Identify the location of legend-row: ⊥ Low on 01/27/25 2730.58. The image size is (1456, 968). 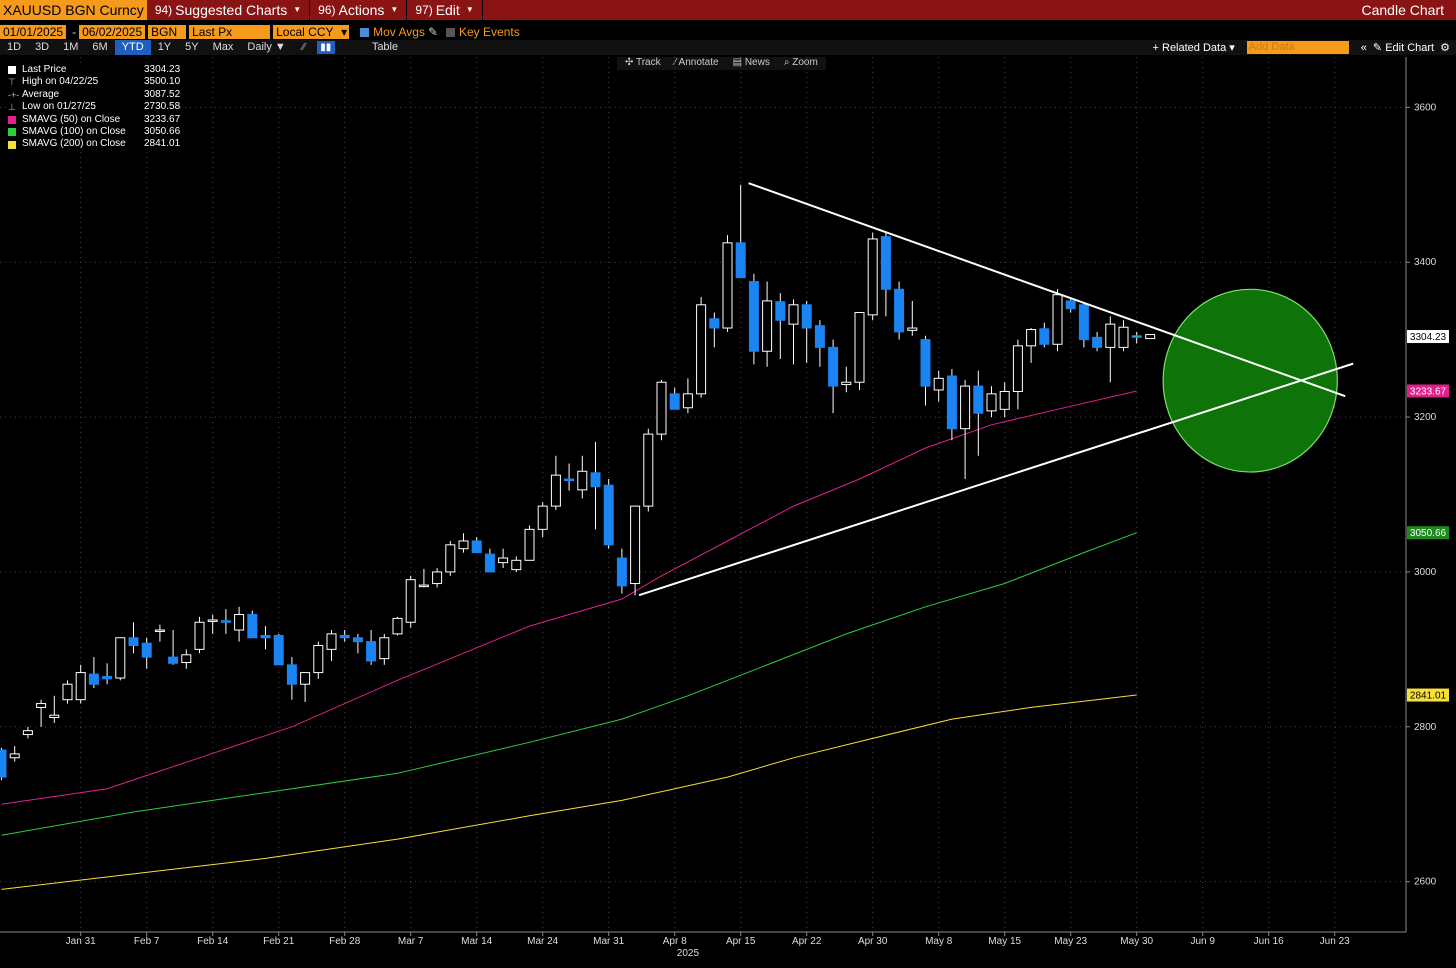
(94, 107).